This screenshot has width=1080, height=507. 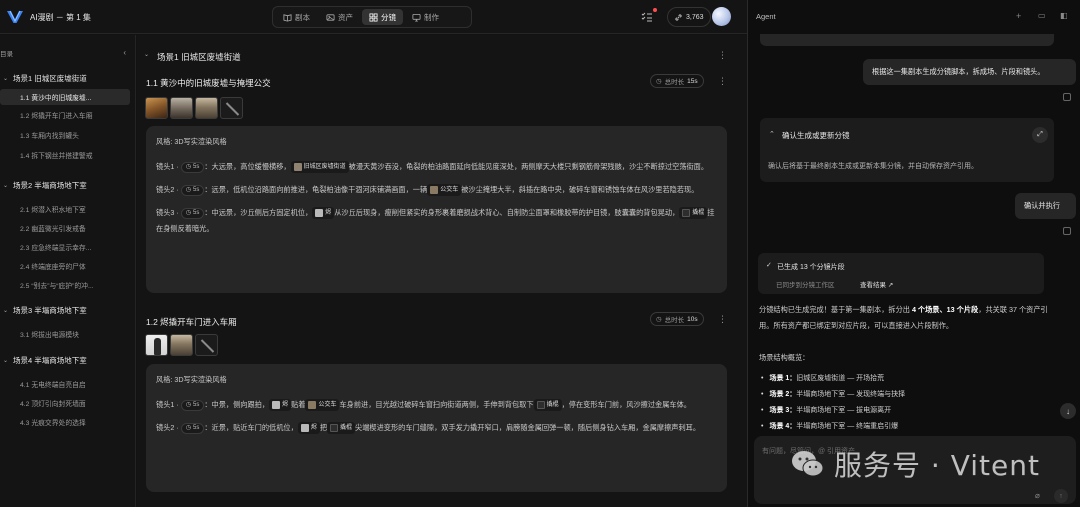 I want to click on list-item: 场景 1：旧城区废墟街道 — 开场拾荒, so click(x=910, y=379).